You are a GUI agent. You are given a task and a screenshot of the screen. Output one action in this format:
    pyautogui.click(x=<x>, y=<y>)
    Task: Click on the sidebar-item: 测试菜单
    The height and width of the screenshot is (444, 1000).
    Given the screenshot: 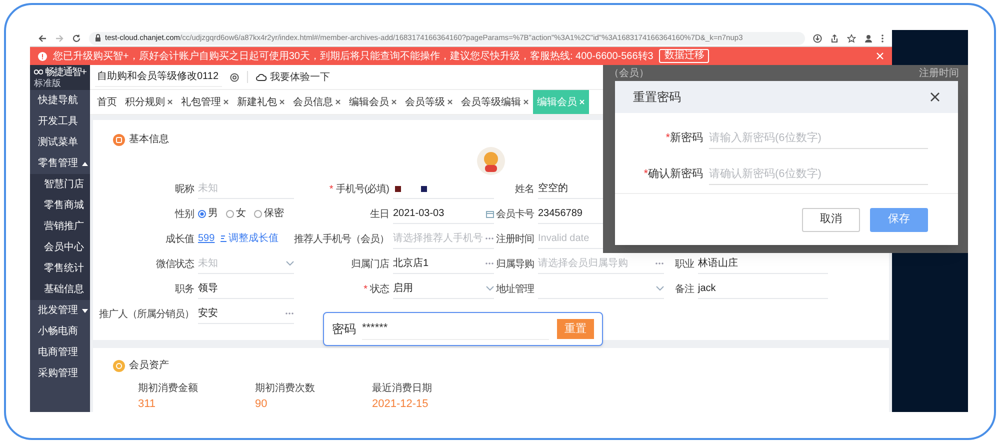 What is the action you would take?
    pyautogui.click(x=60, y=142)
    